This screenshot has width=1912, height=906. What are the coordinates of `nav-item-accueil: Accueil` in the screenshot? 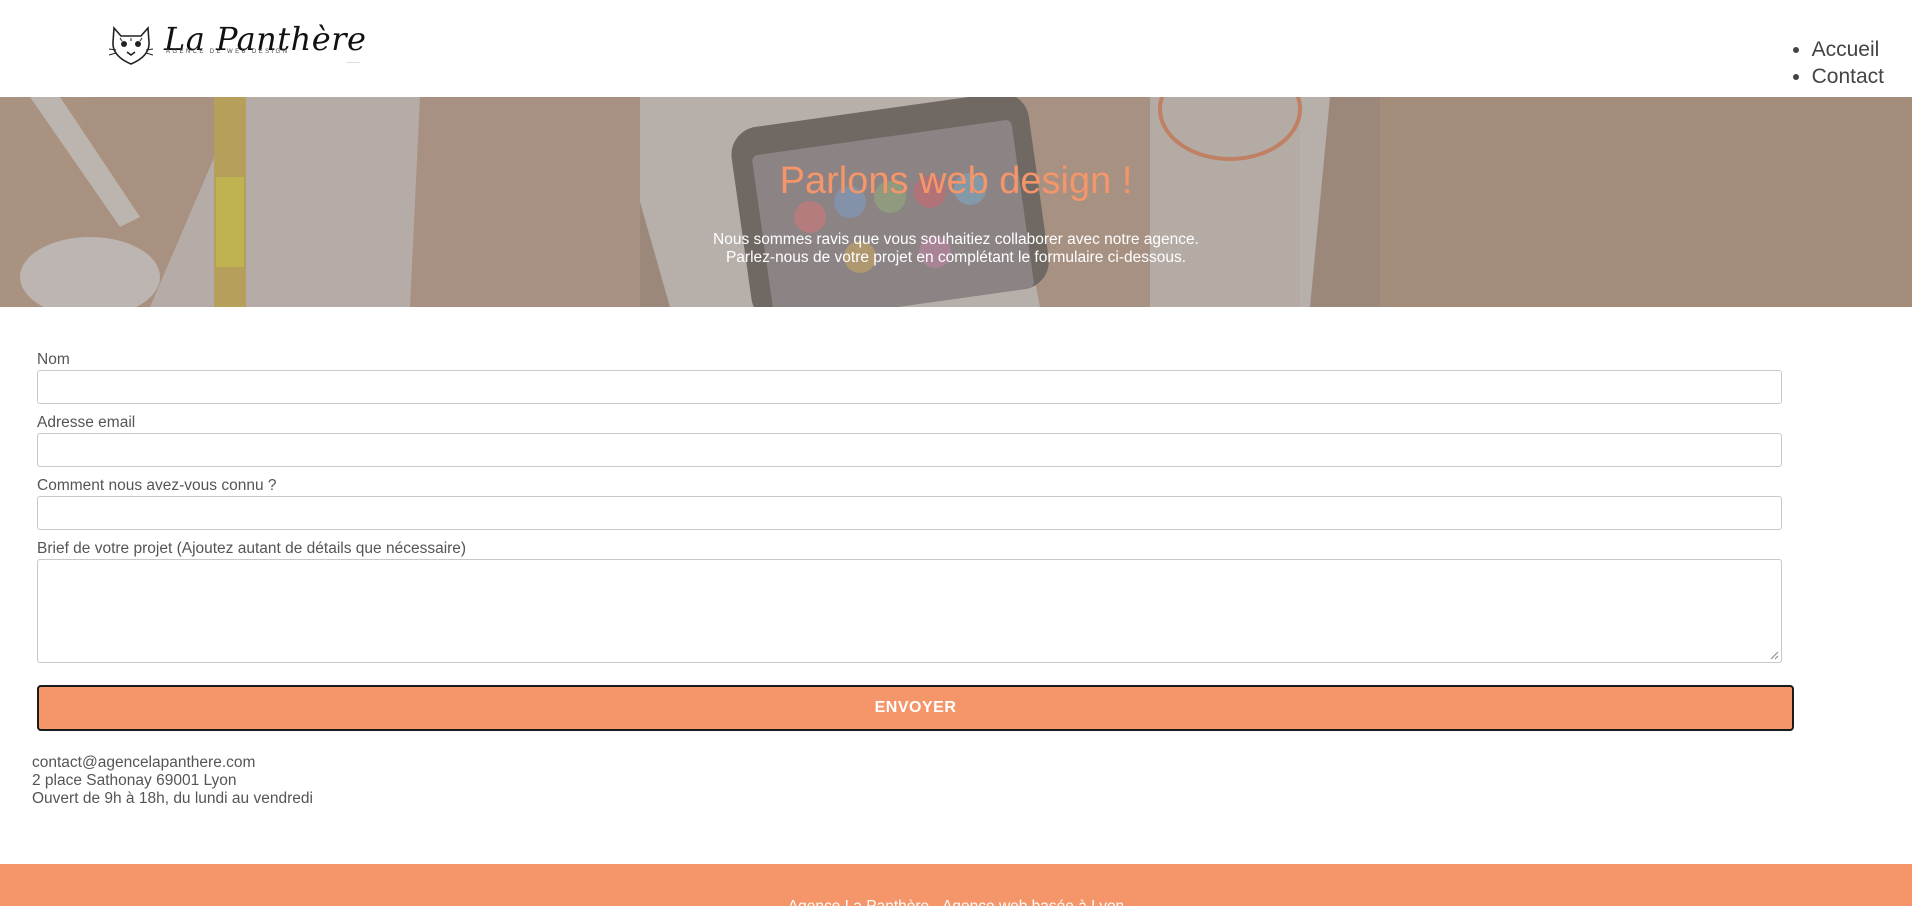 It's located at (1848, 49).